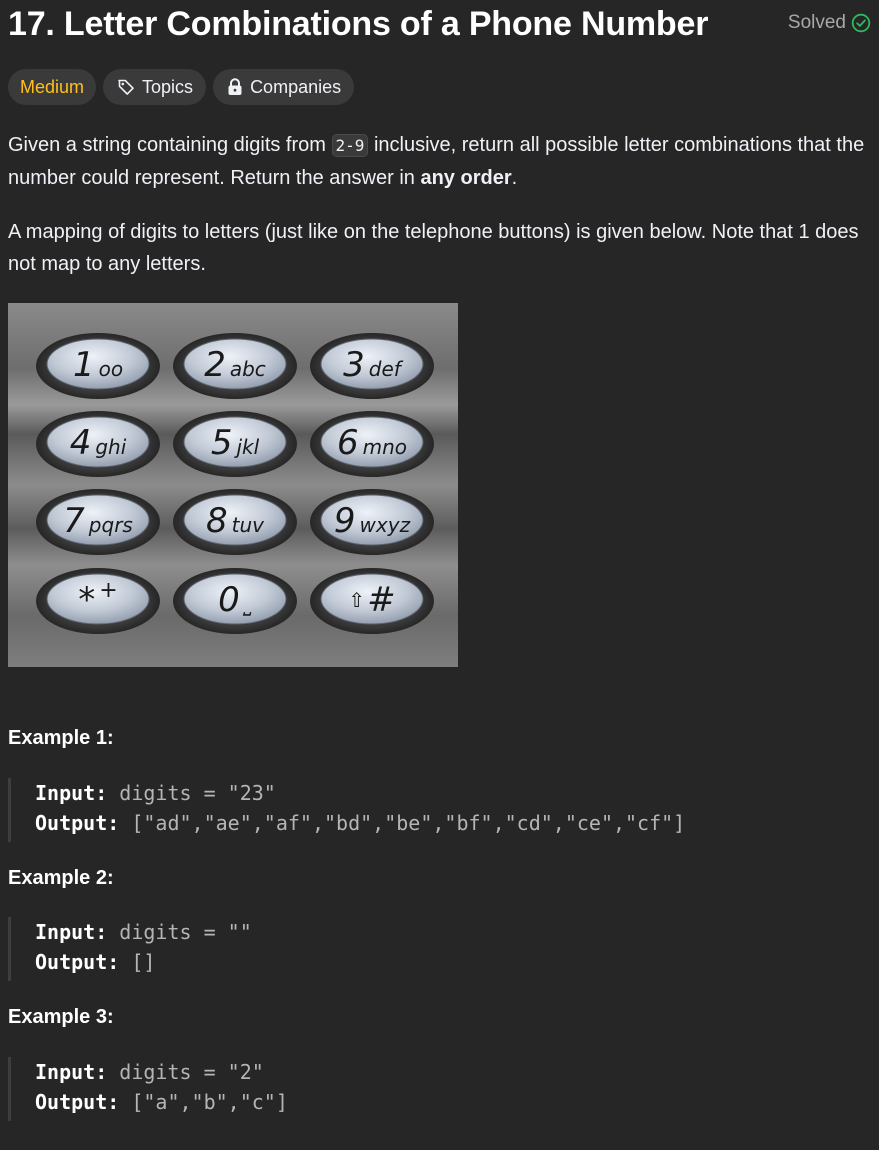  I want to click on description-text: ., so click(514, 178).